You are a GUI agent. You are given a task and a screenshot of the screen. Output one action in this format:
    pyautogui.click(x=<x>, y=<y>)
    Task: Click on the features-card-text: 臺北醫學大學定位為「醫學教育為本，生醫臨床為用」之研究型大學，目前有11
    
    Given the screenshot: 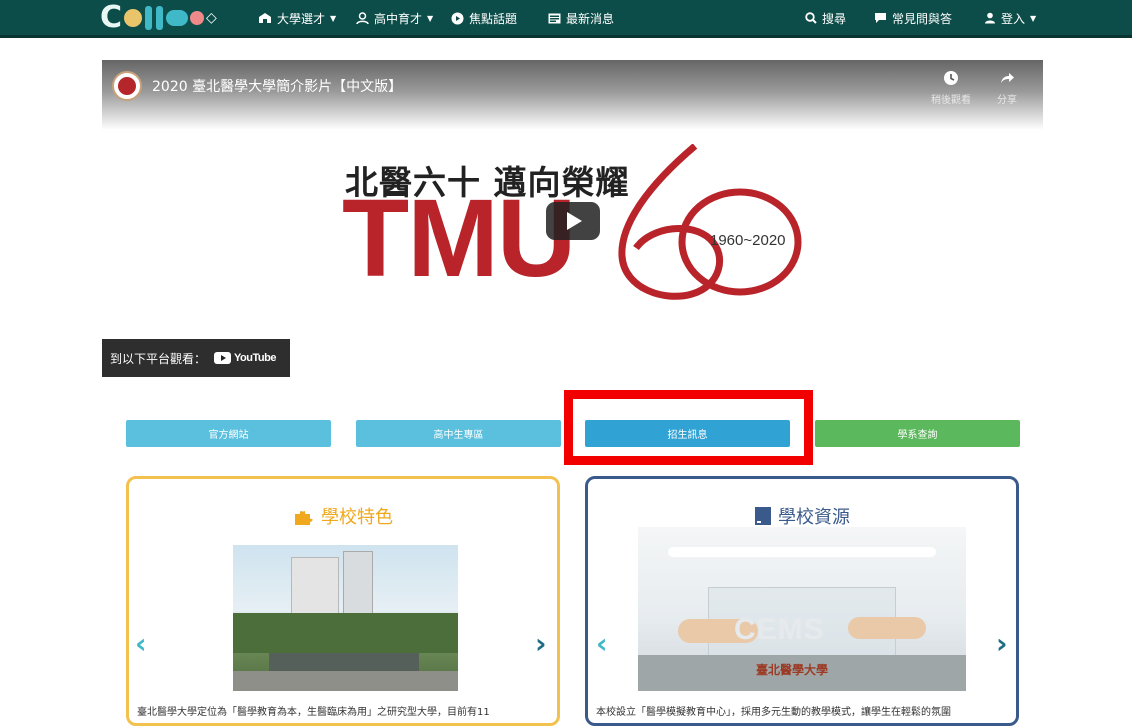 What is the action you would take?
    pyautogui.click(x=313, y=712)
    